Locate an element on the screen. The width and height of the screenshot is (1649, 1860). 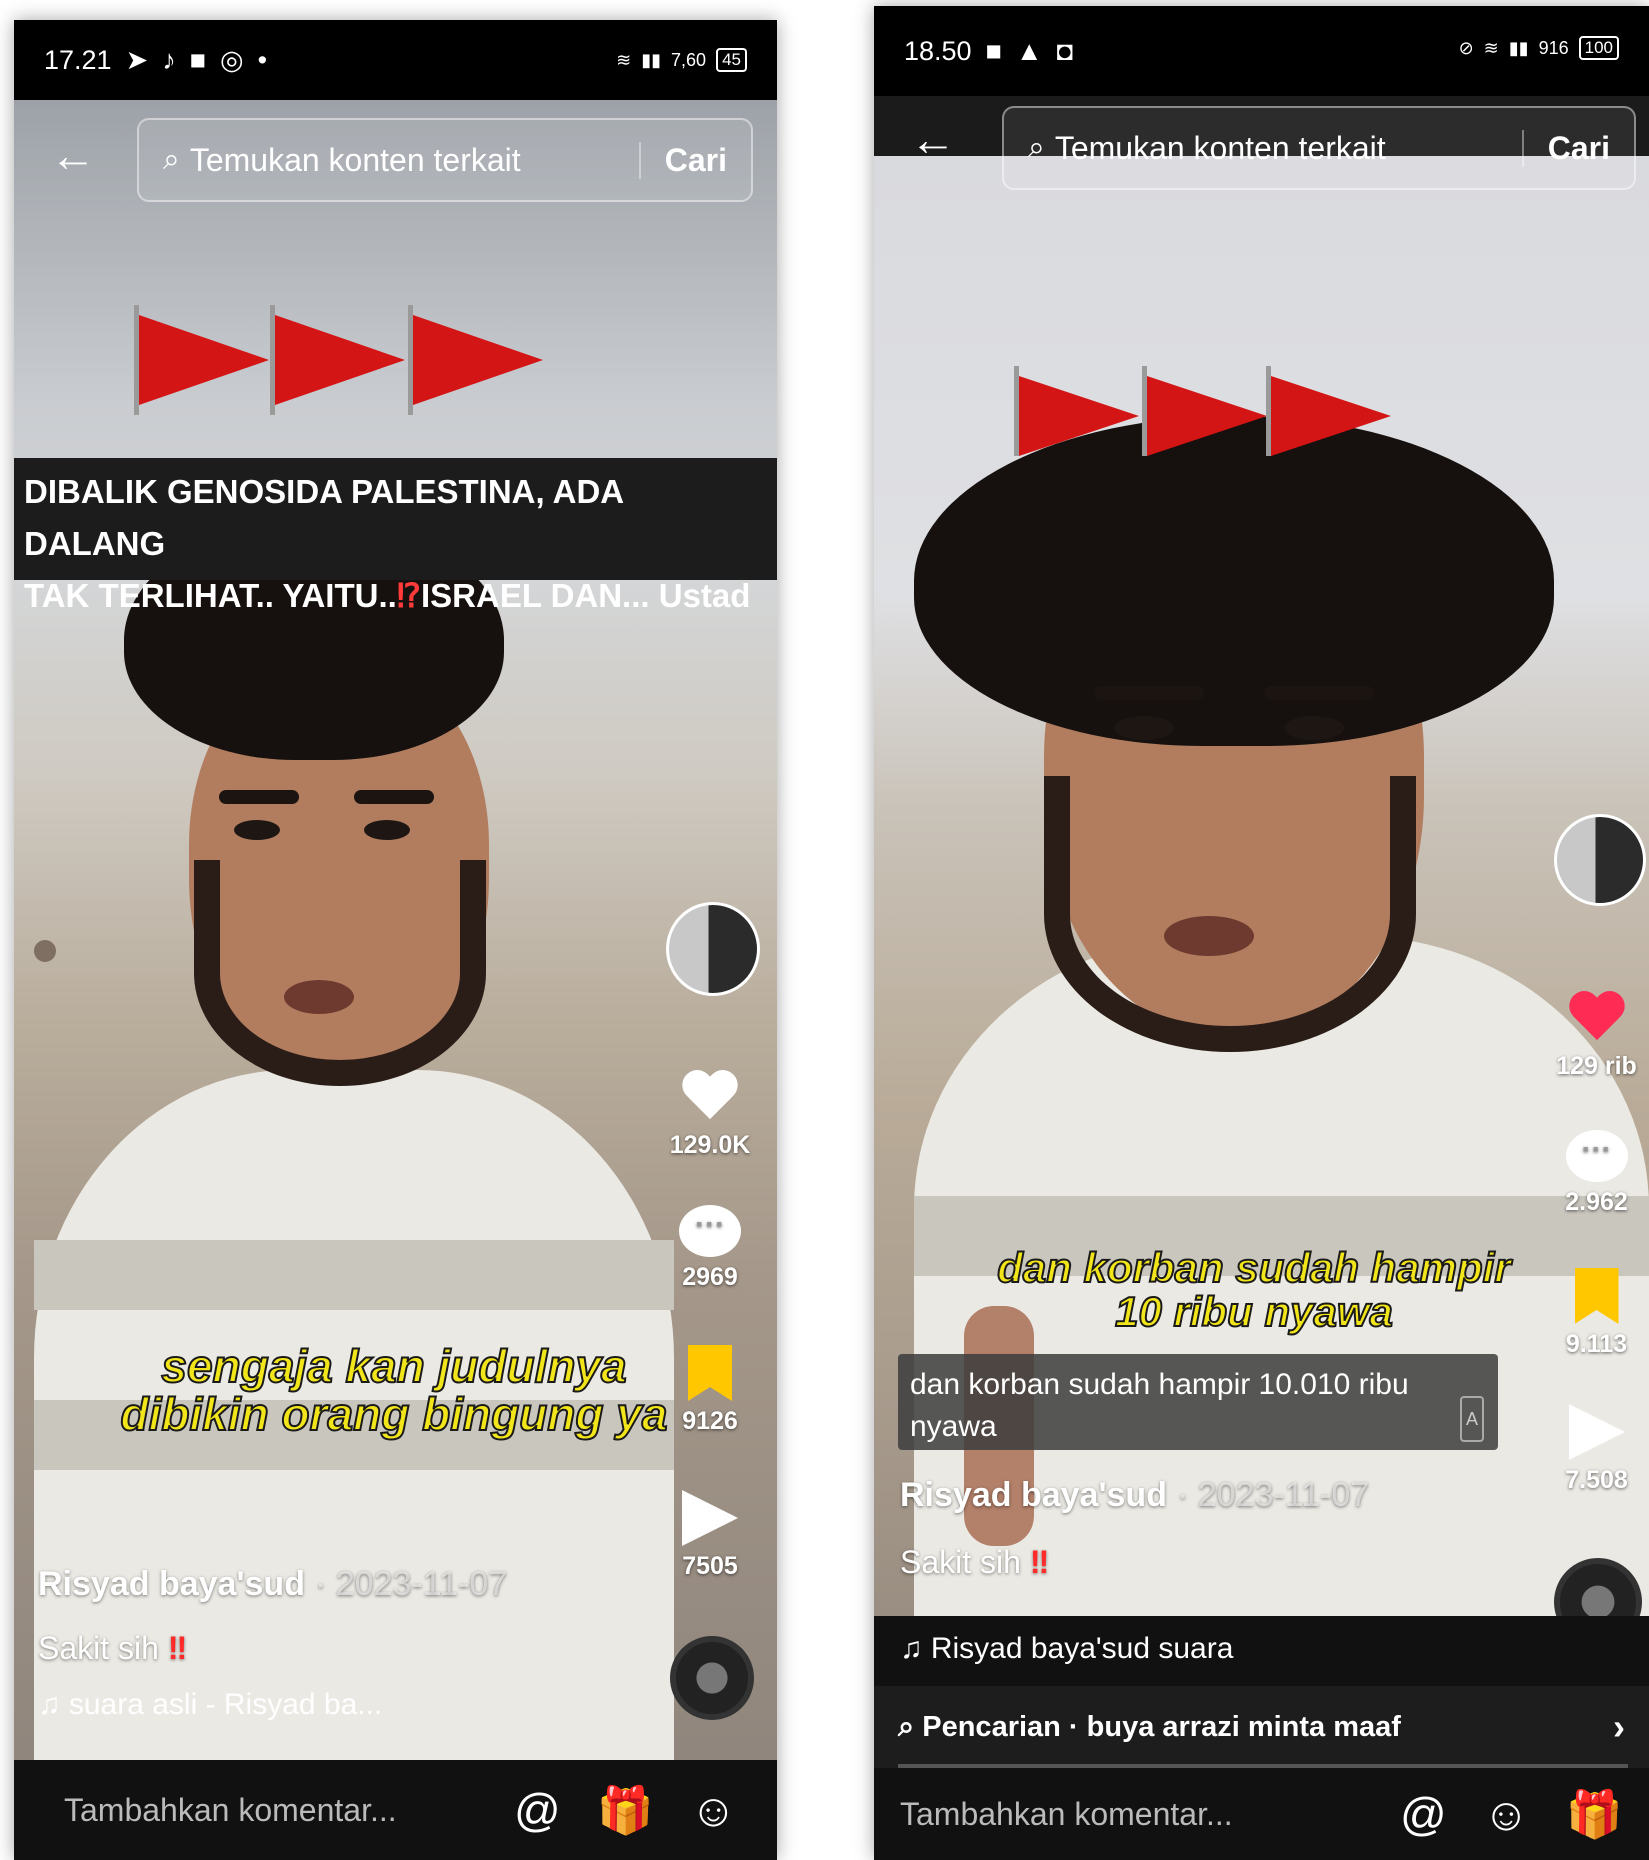
suggestion-text: Pencarian · buya arrazi minta maaf is located at coordinates (1161, 1726).